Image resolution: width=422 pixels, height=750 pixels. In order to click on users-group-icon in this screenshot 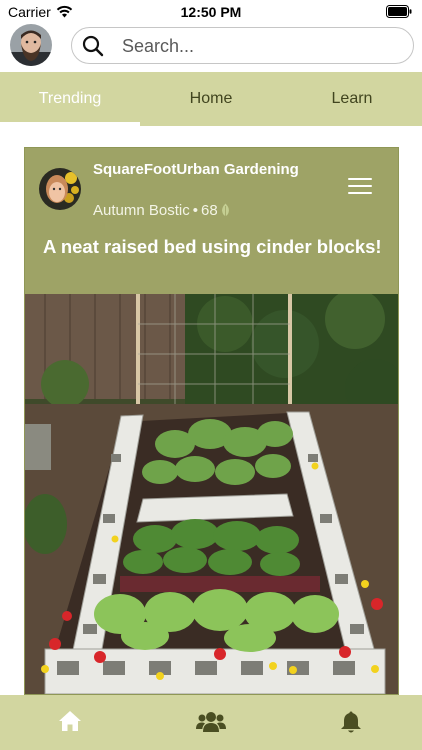, I will do `click(211, 722)`.